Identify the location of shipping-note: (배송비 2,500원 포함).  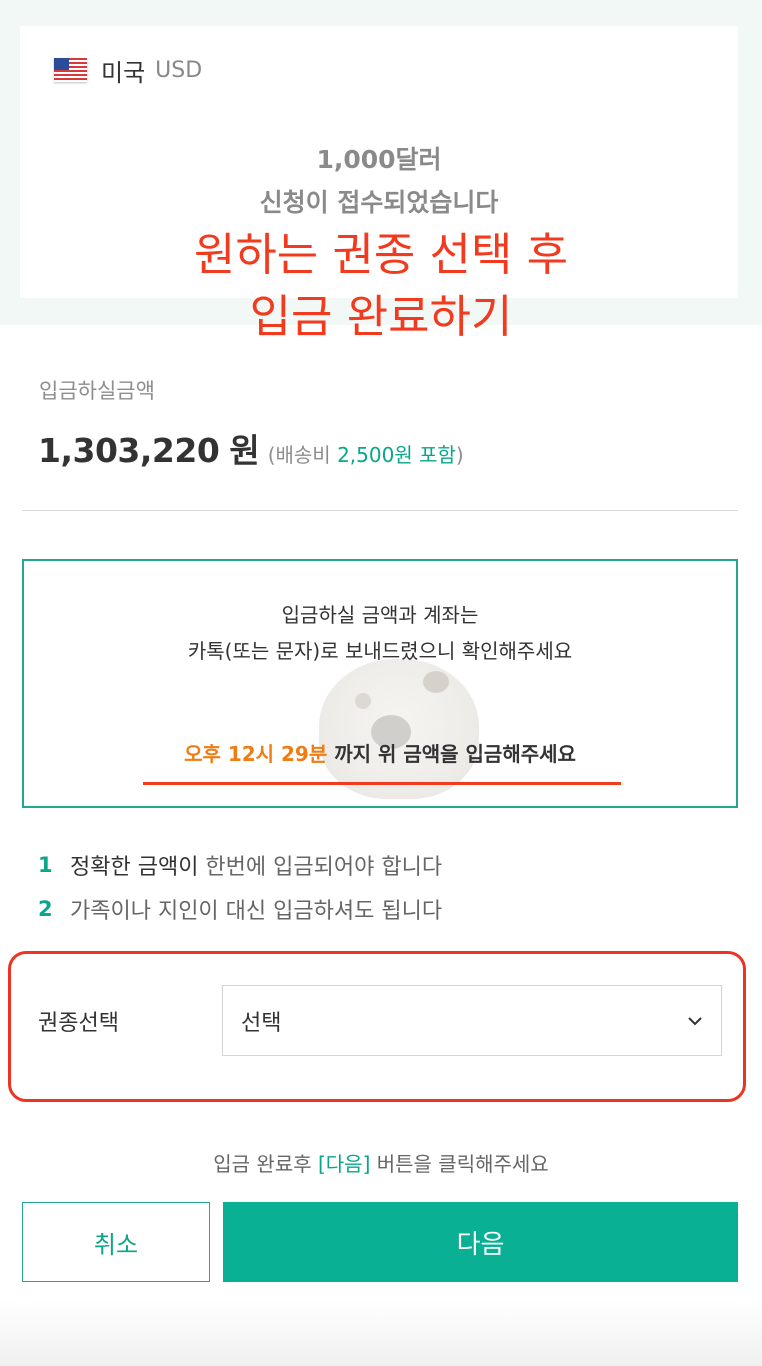
(366, 453).